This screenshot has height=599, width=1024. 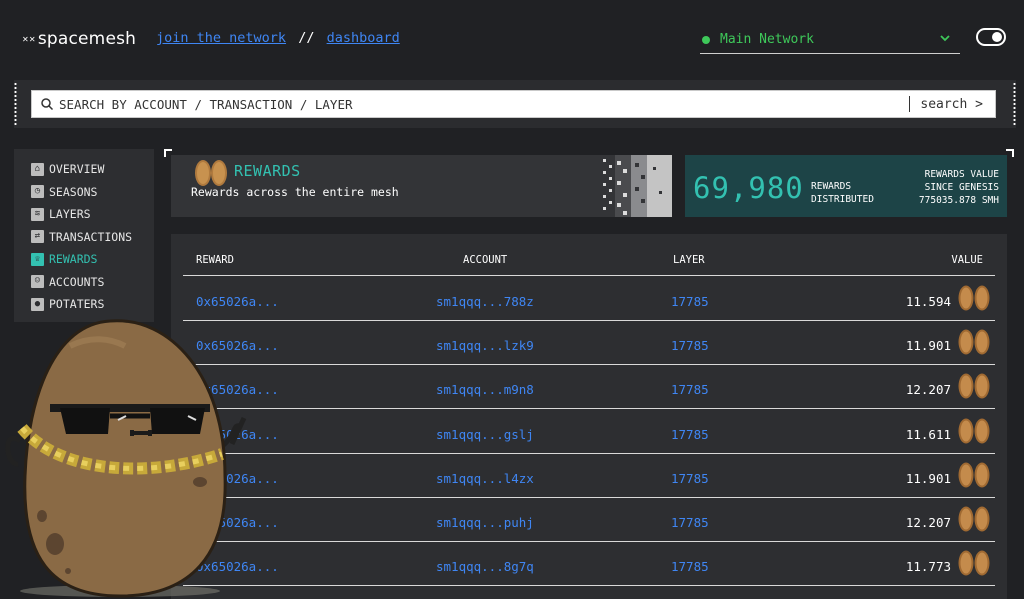 I want to click on rewards-count: 69,980, so click(x=748, y=188).